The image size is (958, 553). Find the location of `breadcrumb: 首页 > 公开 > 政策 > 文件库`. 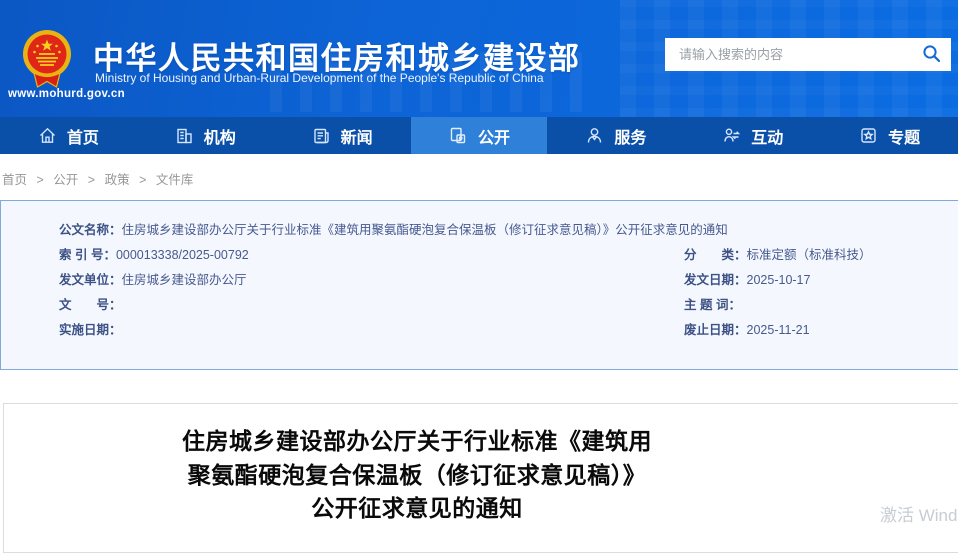

breadcrumb: 首页 > 公开 > 政策 > 文件库 is located at coordinates (479, 177).